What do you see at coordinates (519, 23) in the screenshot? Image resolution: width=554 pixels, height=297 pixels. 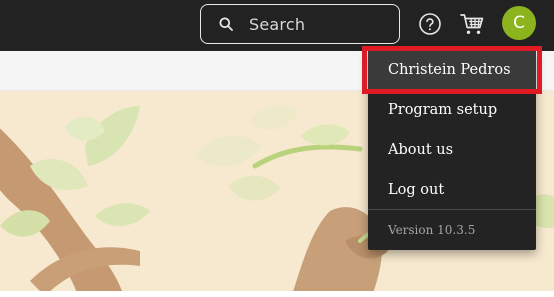 I see `user-avatar: C` at bounding box center [519, 23].